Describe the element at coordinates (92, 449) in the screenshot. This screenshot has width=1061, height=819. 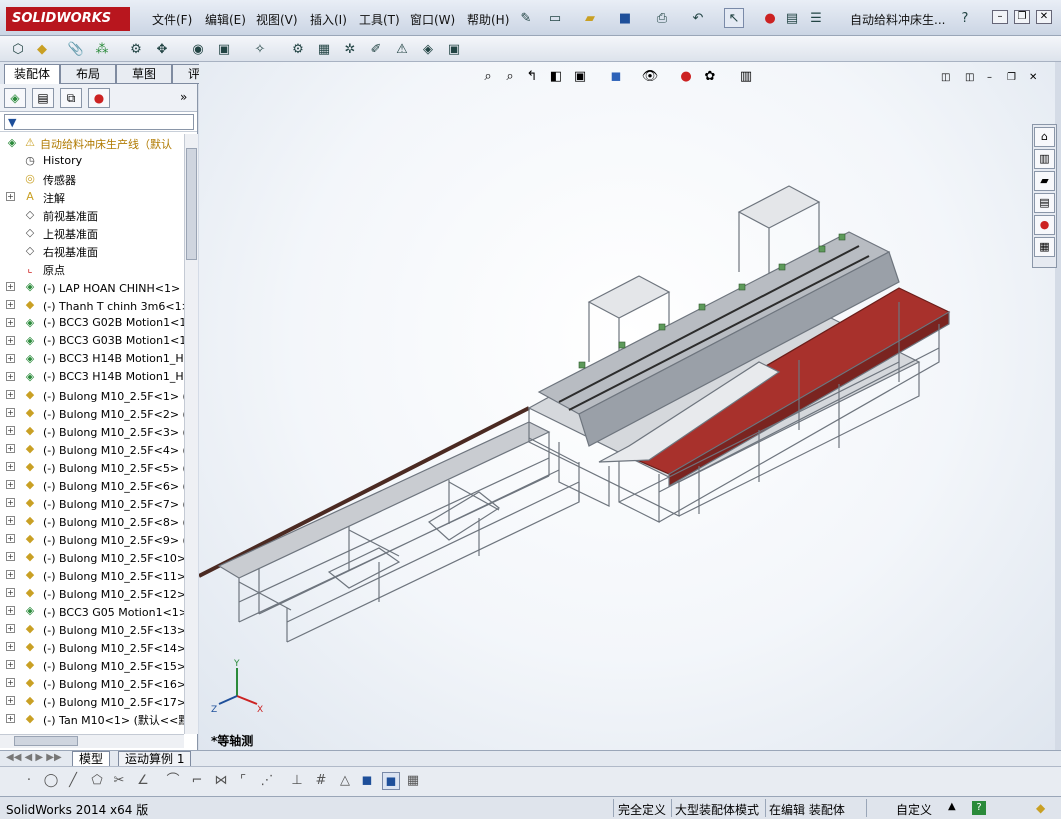
I see `tree-item: + ◆ (-) Bulong M10_2.5F<4> (默` at that location.